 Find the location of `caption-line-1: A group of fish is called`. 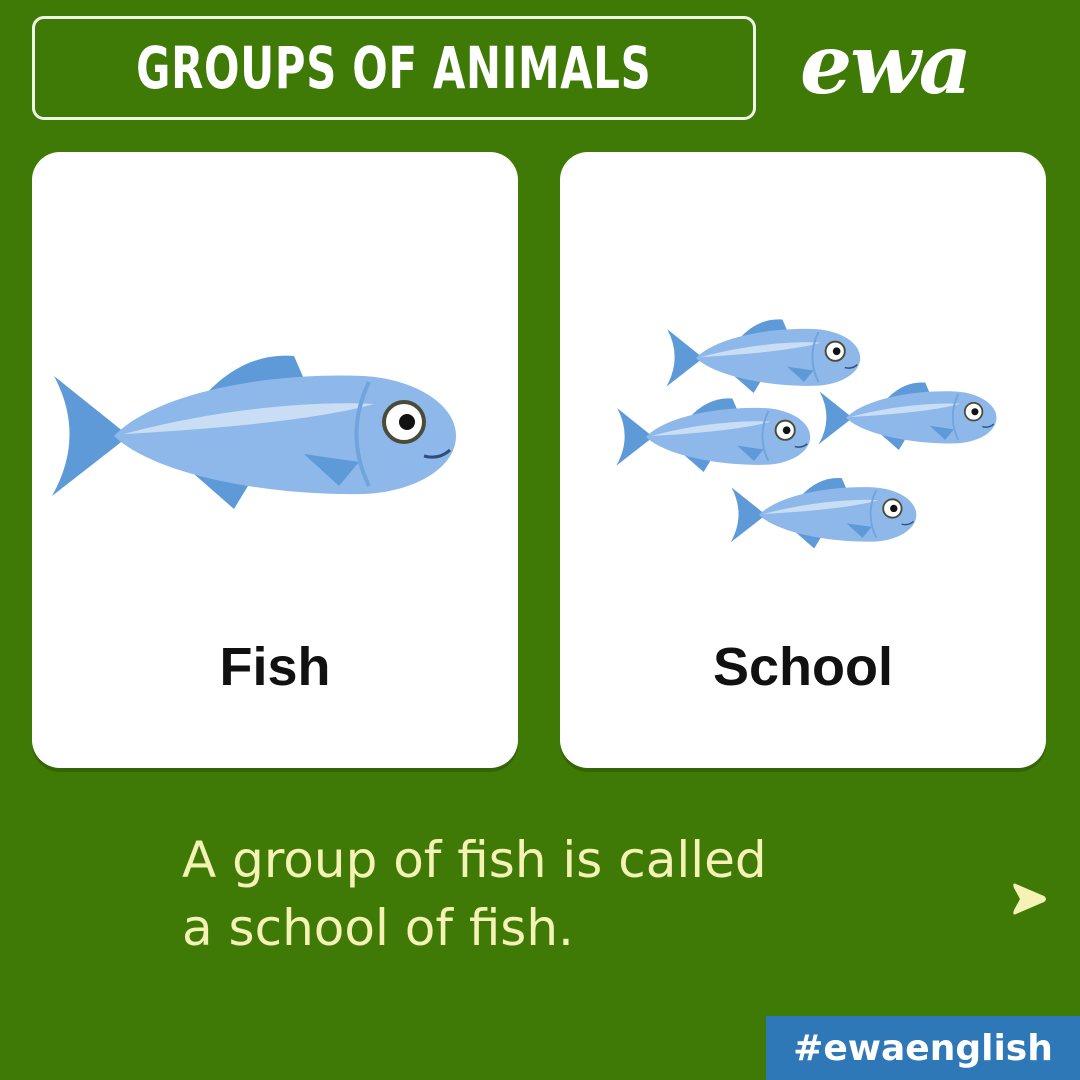

caption-line-1: A group of fish is called is located at coordinates (474, 860).